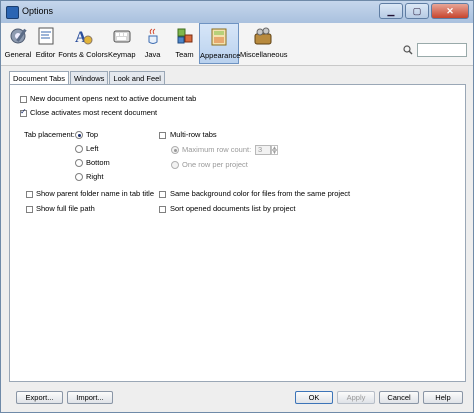 This screenshot has width=474, height=413. I want to click on category-label: Miscellaneous, so click(264, 54).